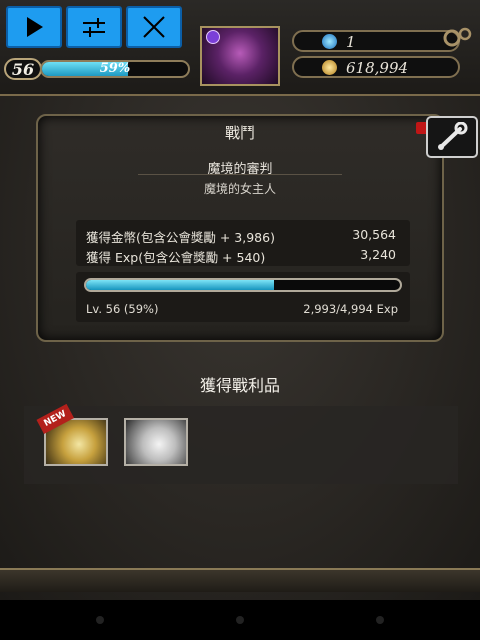 The image size is (480, 640). I want to click on settings-button, so click(94, 27).